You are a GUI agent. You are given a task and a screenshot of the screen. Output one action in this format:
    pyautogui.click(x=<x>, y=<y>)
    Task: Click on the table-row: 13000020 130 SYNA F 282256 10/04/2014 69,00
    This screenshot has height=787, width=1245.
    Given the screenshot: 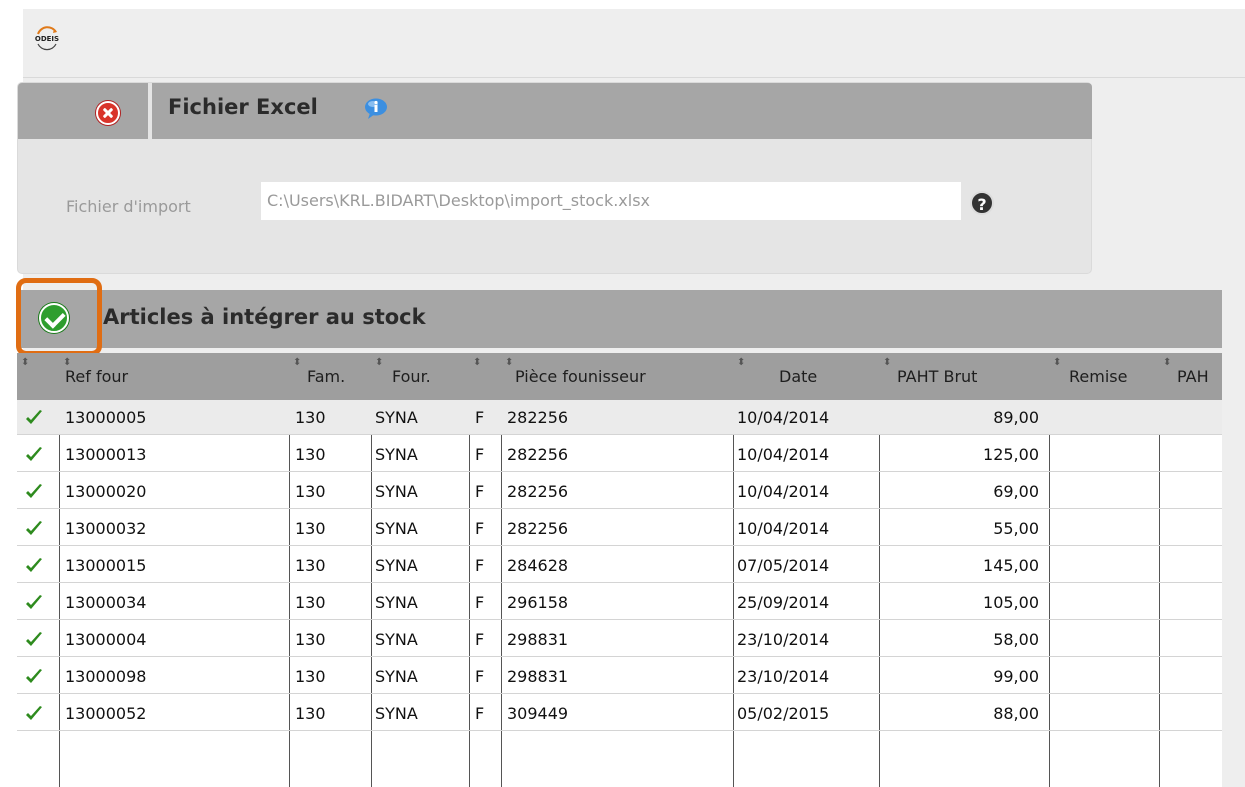 What is the action you would take?
    pyautogui.click(x=619, y=491)
    